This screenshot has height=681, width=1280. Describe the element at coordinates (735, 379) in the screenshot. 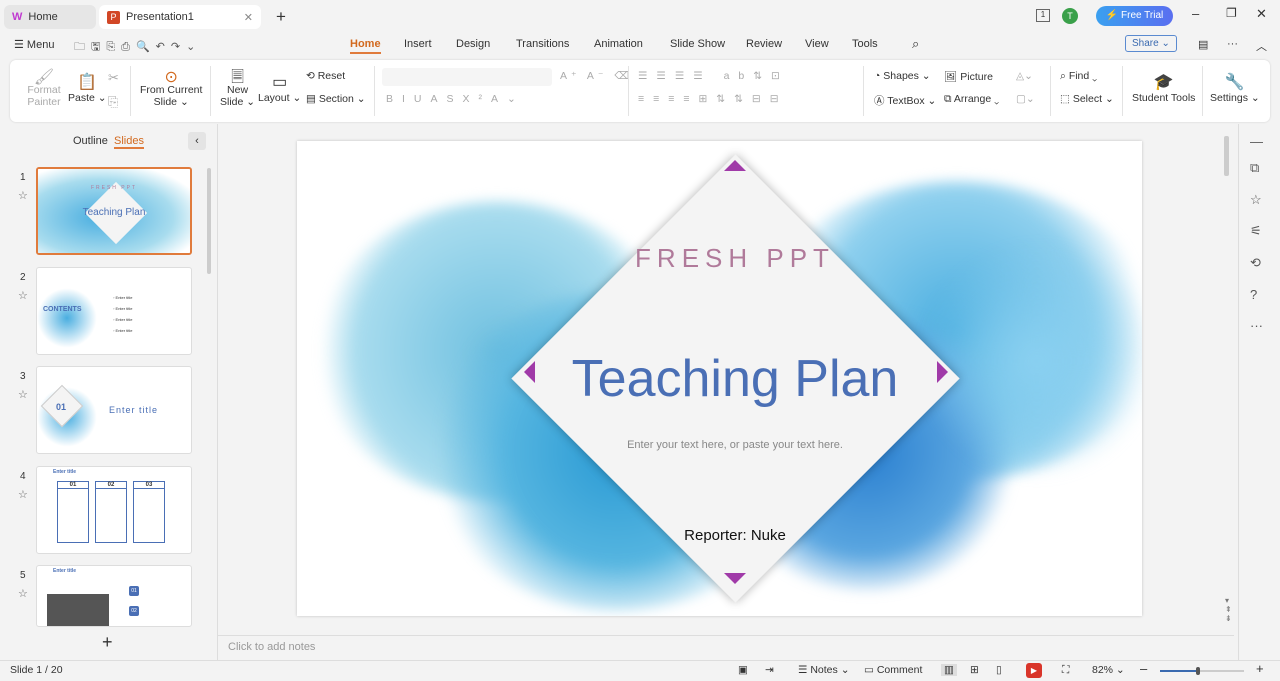

I see `slide-title: Teaching Plan` at that location.